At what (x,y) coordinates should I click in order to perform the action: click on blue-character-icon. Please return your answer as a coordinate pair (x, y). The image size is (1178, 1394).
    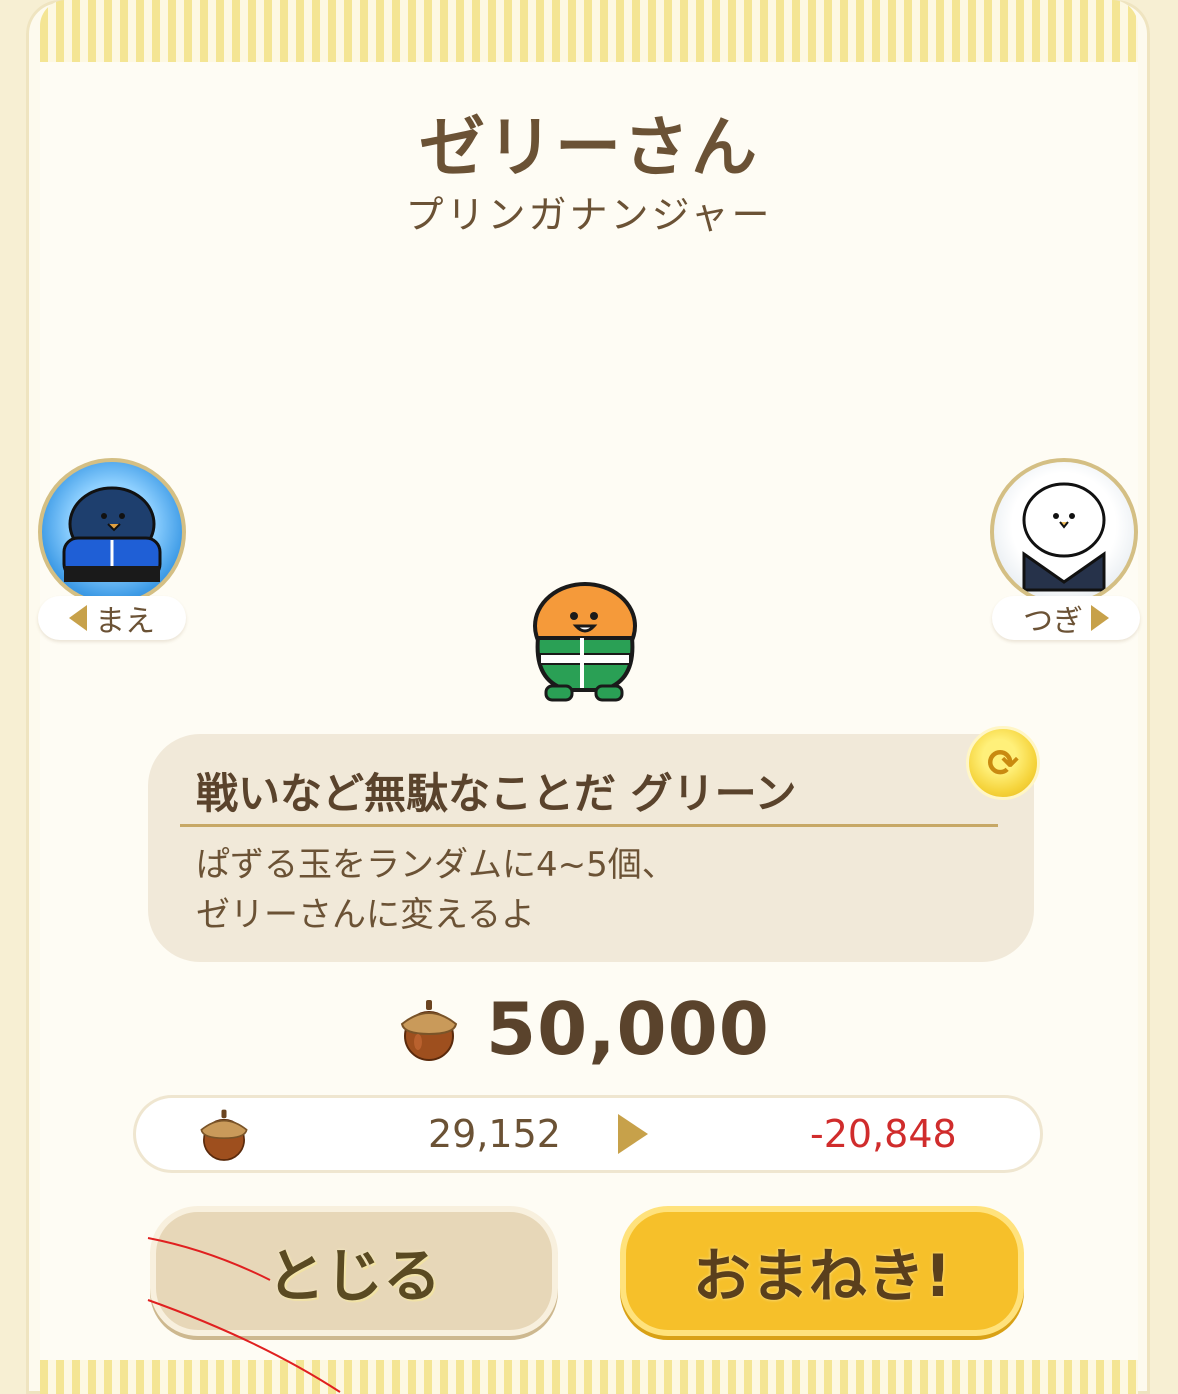
    Looking at the image, I should click on (112, 534).